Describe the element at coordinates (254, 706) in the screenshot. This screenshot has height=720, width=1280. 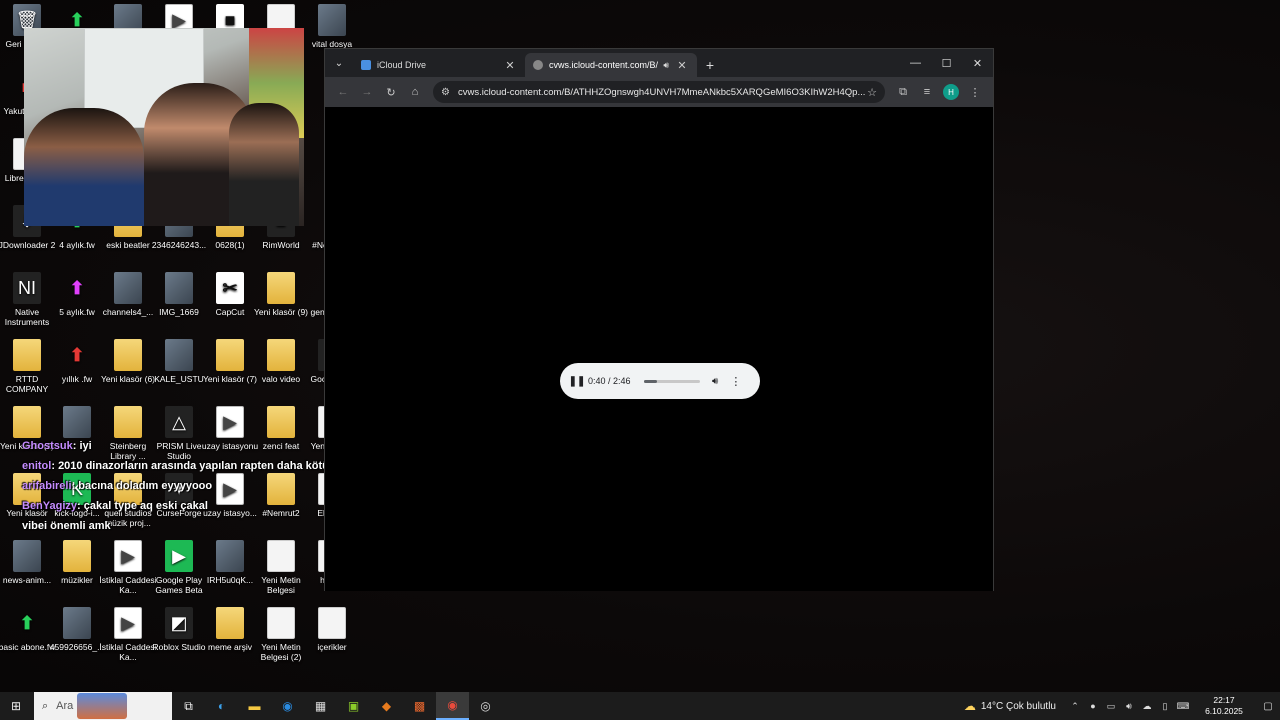
I see `file-explorer-icon: ▬` at that location.